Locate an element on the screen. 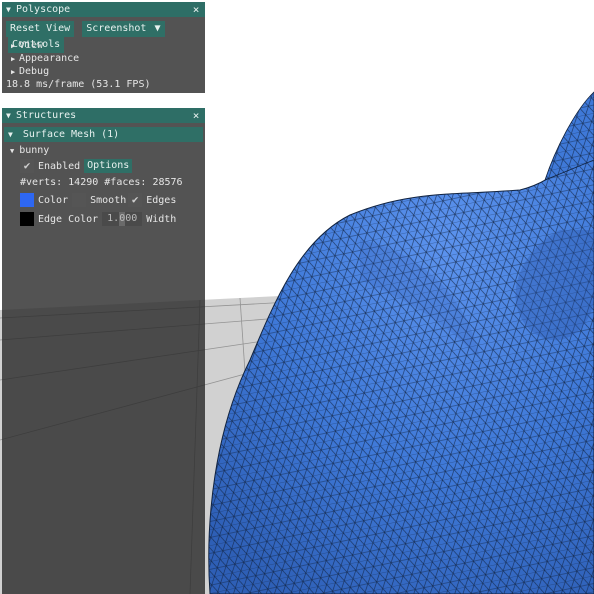  mesh-stats: #verts: 14290 #faces: 28576 is located at coordinates (101, 182).